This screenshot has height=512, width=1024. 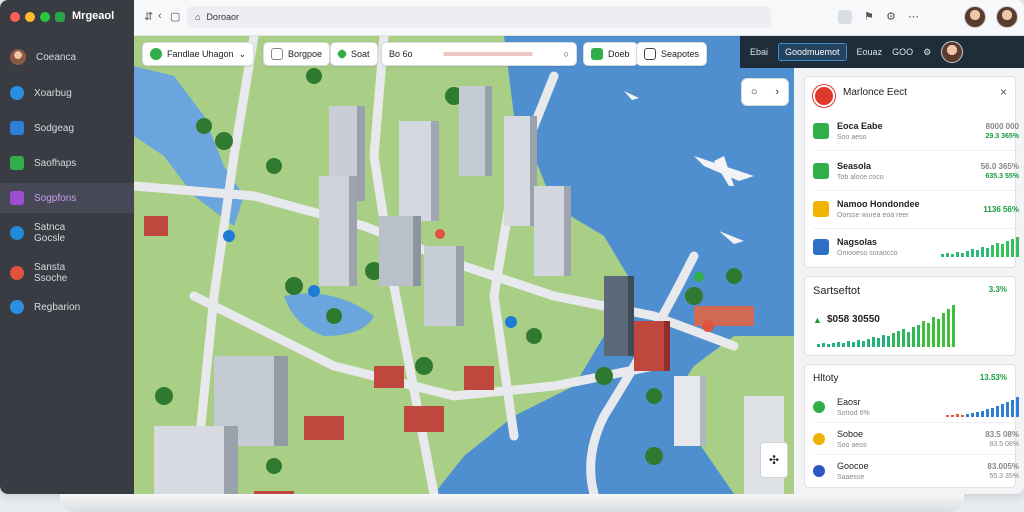 I want to click on share-button: Seapotes, so click(x=672, y=54).